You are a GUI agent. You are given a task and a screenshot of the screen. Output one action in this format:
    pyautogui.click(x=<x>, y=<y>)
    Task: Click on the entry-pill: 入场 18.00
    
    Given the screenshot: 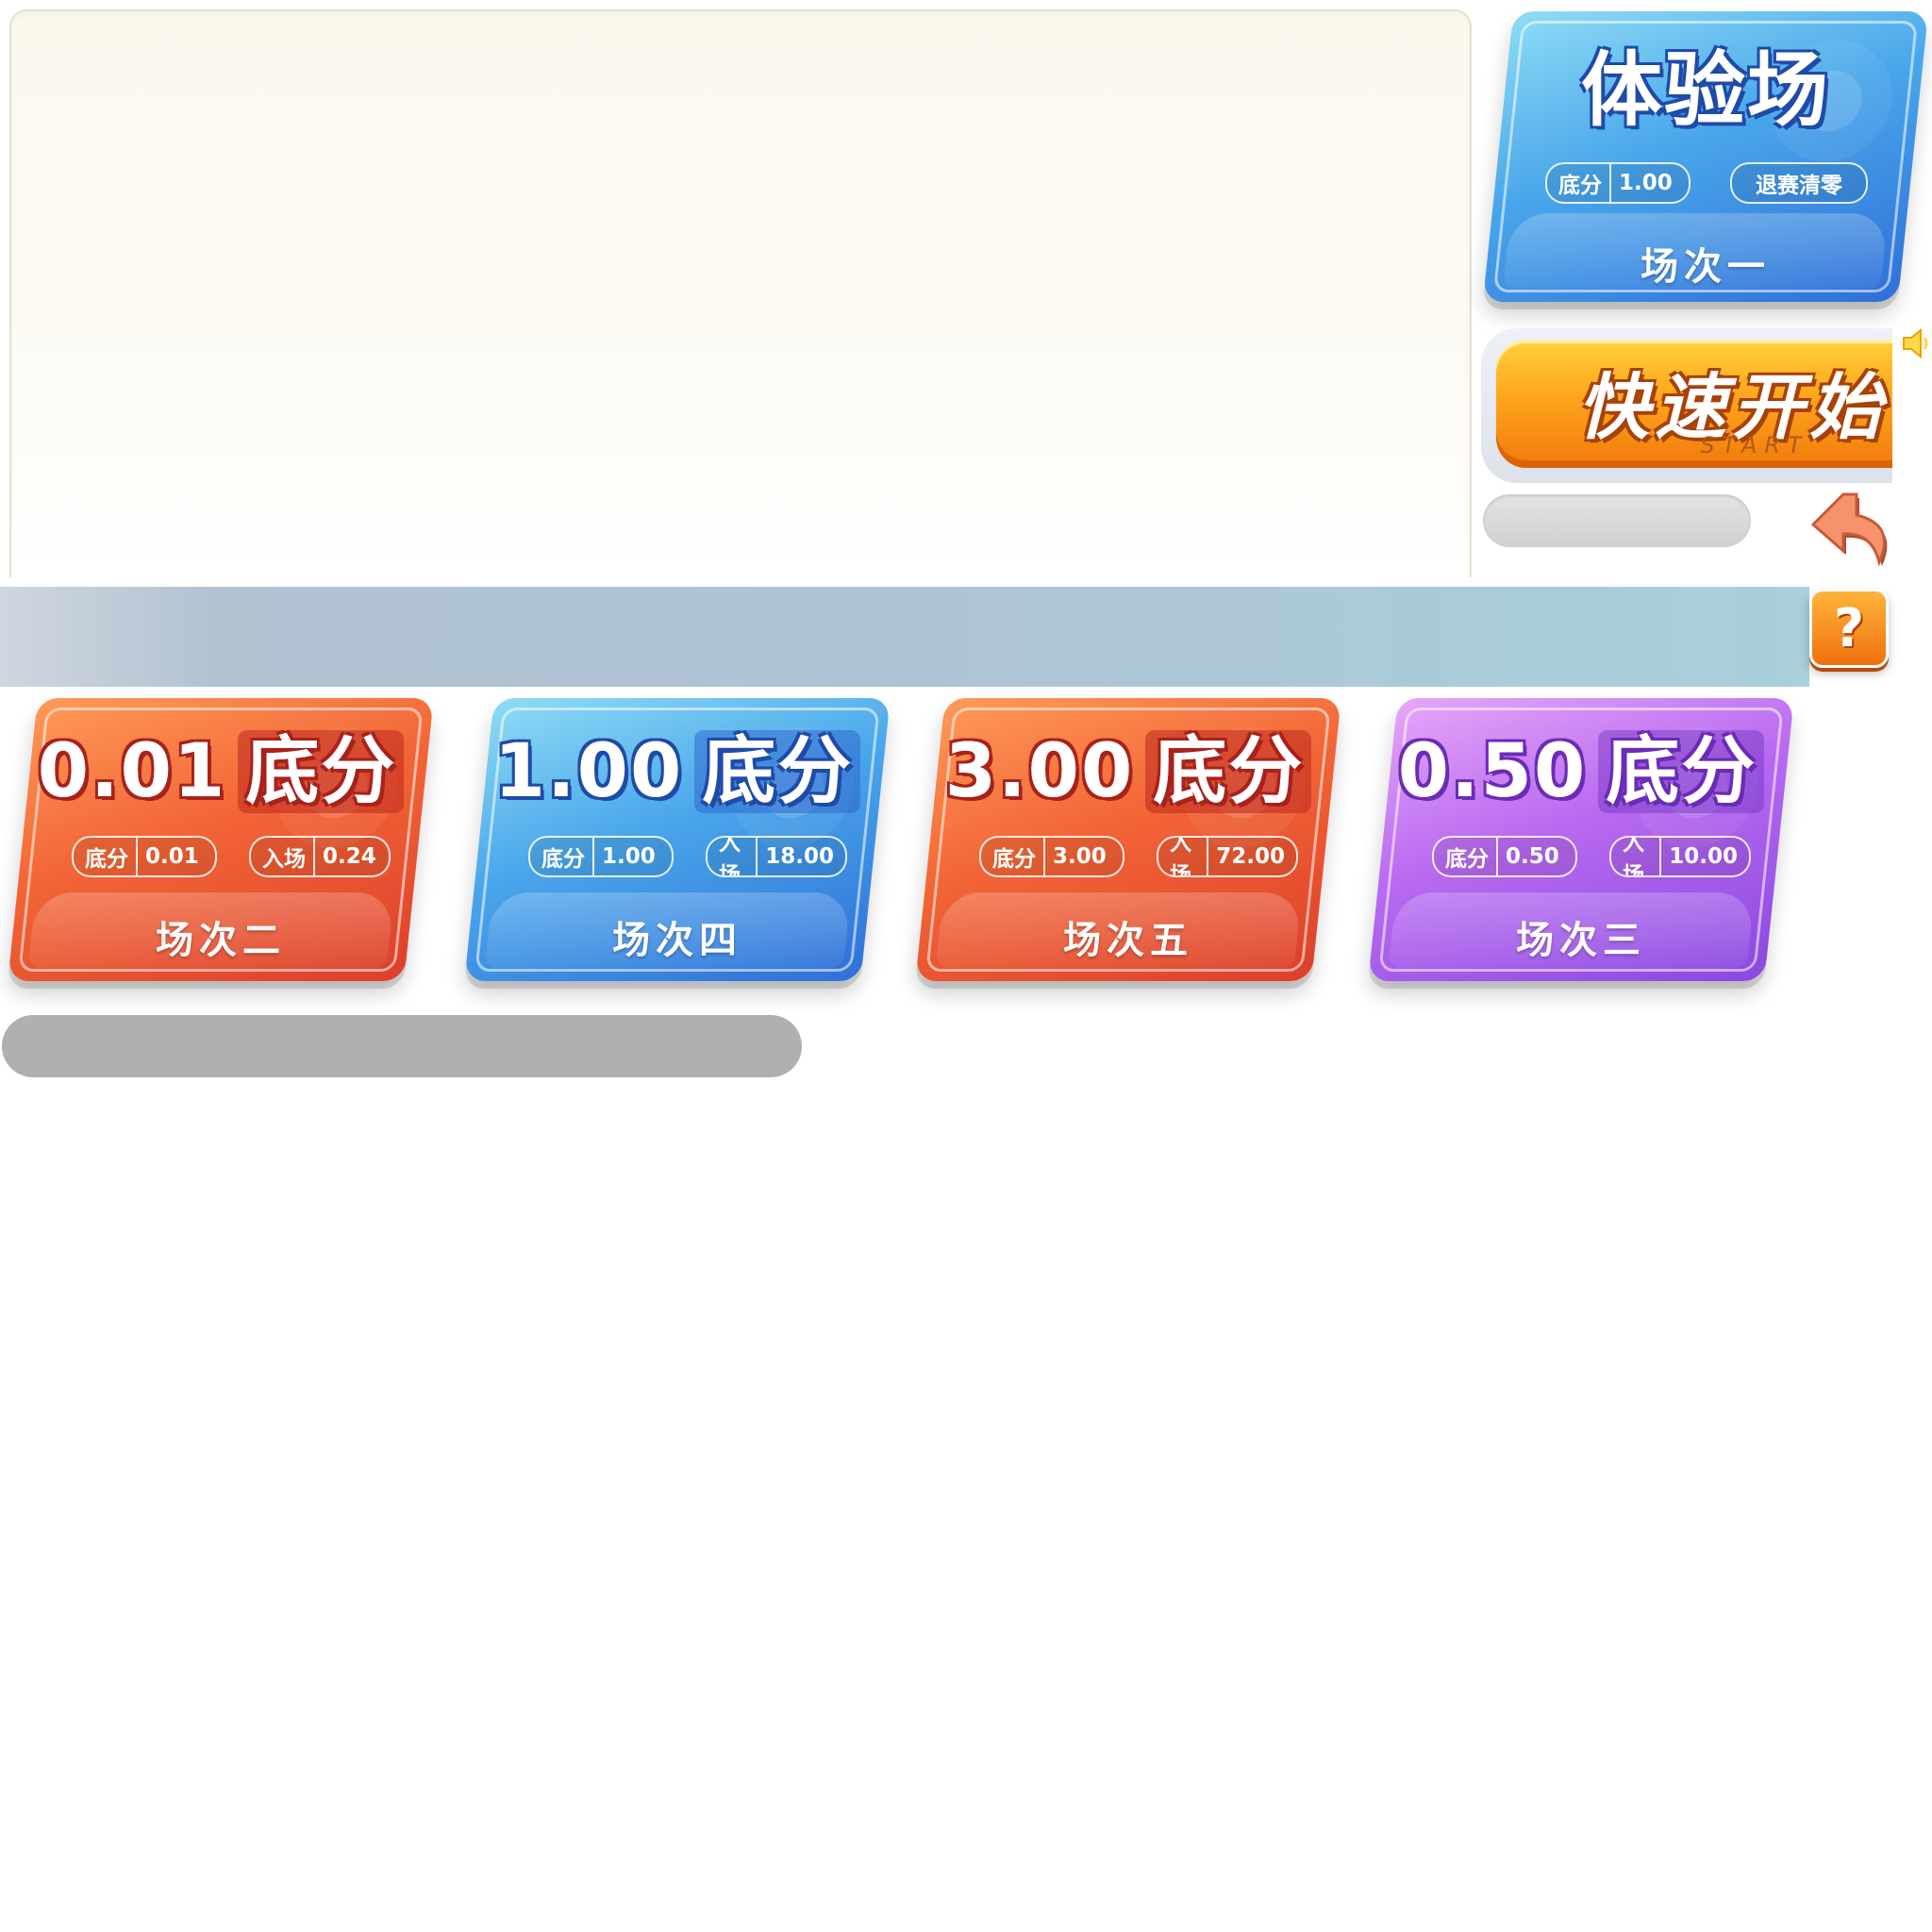 What is the action you would take?
    pyautogui.click(x=777, y=856)
    